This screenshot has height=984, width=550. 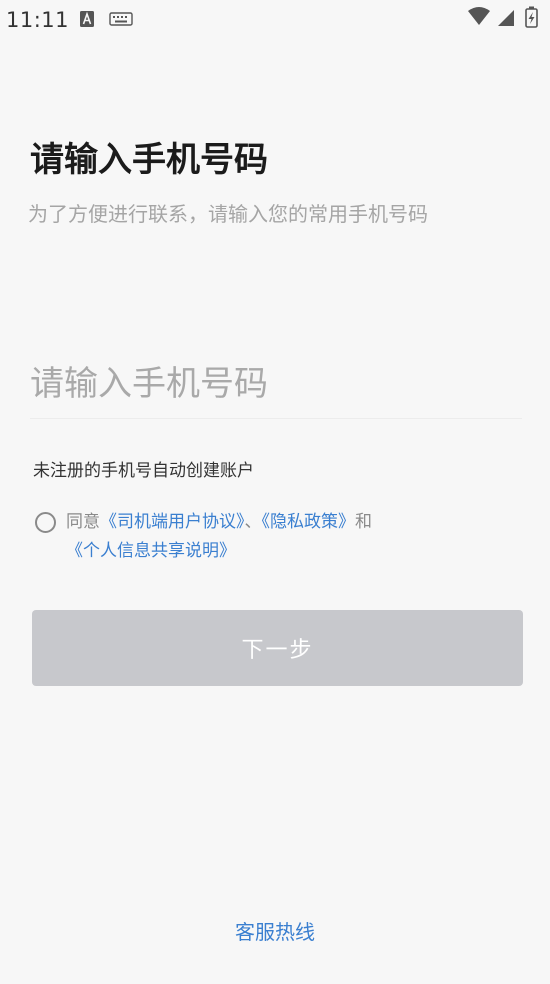 I want to click on page-subtitle: 为了方便进行联系，请输入您的常用手机号码, so click(x=228, y=214).